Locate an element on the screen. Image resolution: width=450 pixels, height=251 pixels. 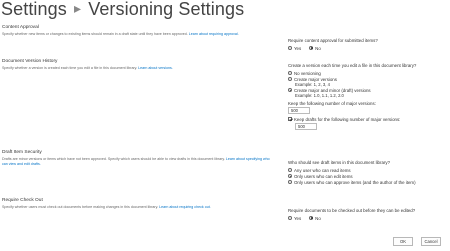
approval-yes-radio is located at coordinates (290, 47).